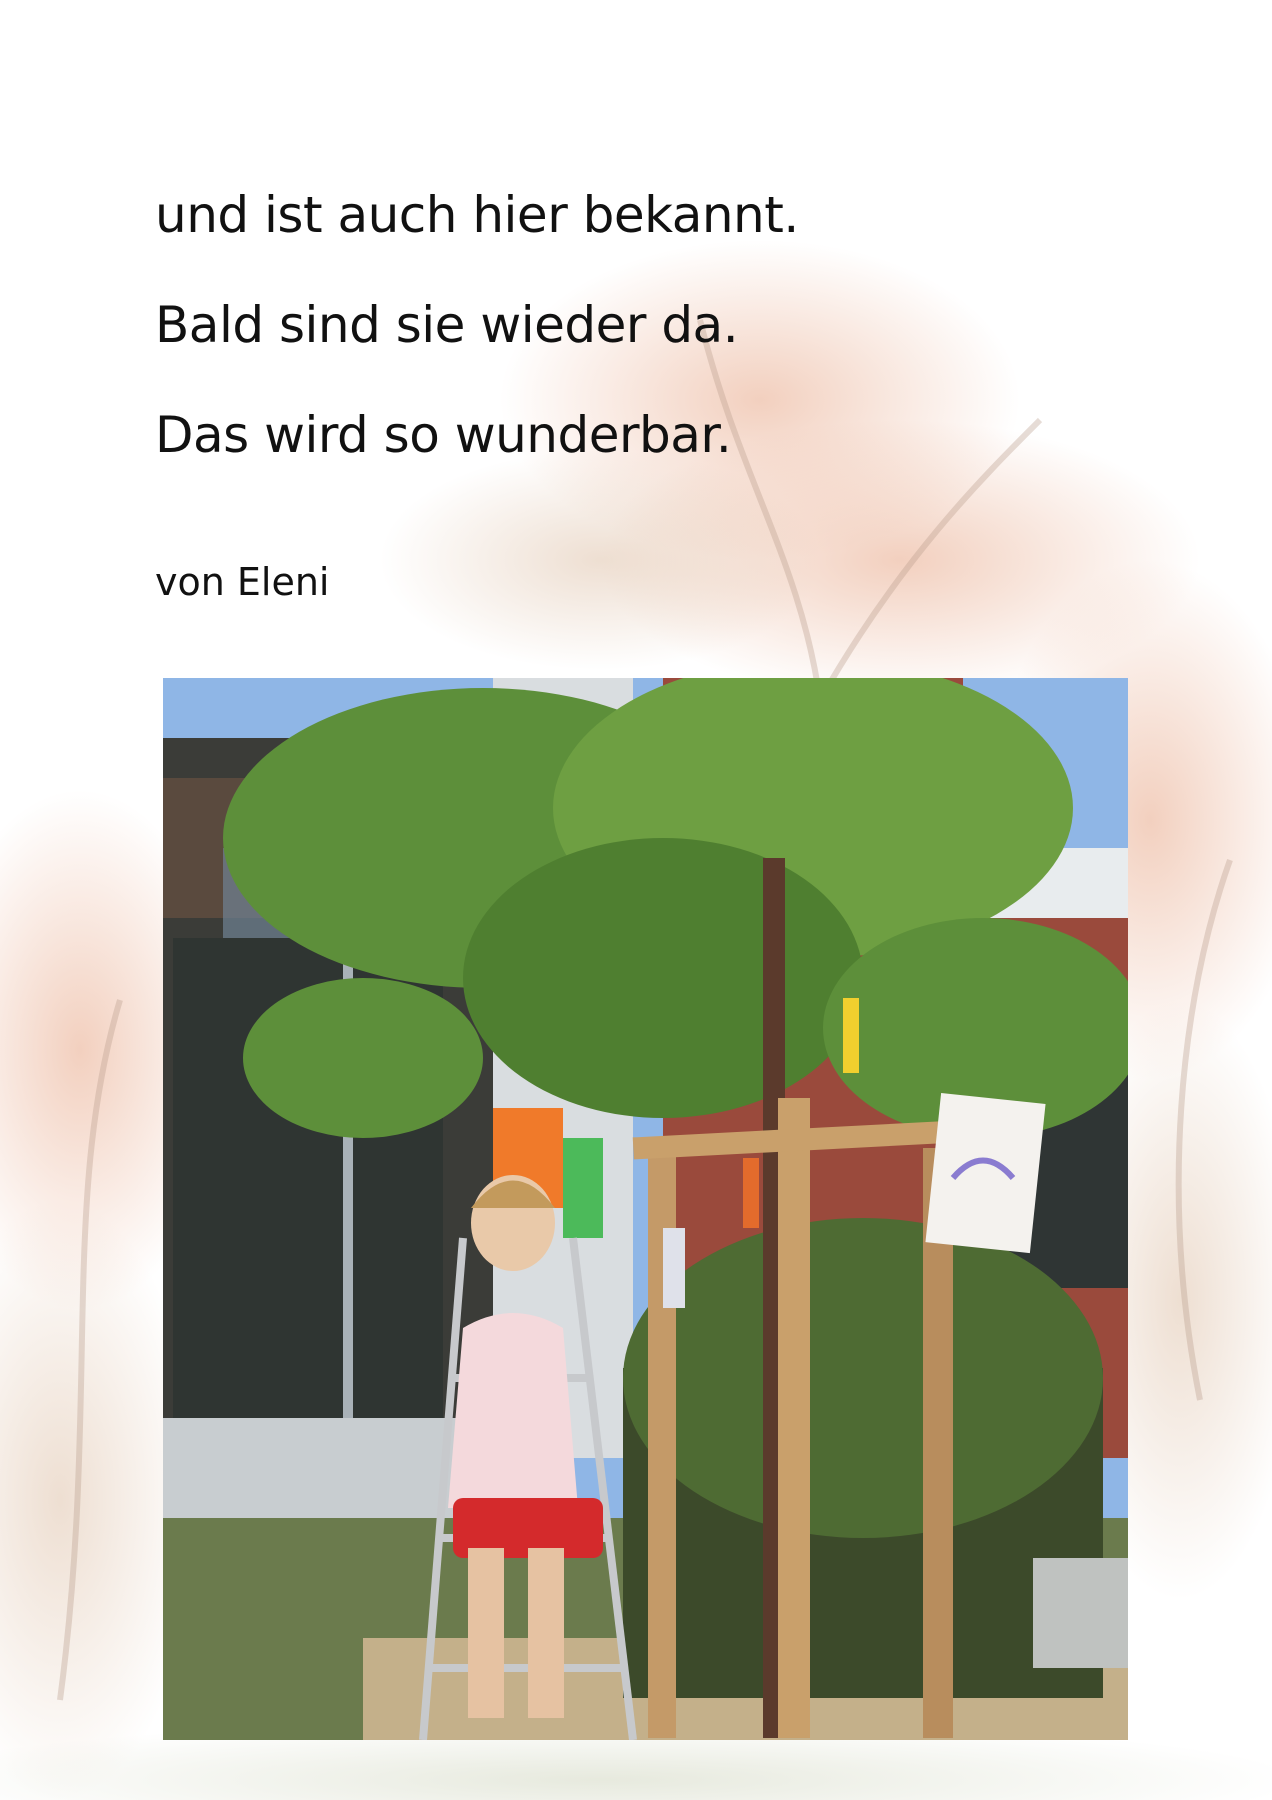 This screenshot has width=1272, height=1800. Describe the element at coordinates (447, 325) in the screenshot. I see `poem-line: Bald sind sie wieder da.` at that location.